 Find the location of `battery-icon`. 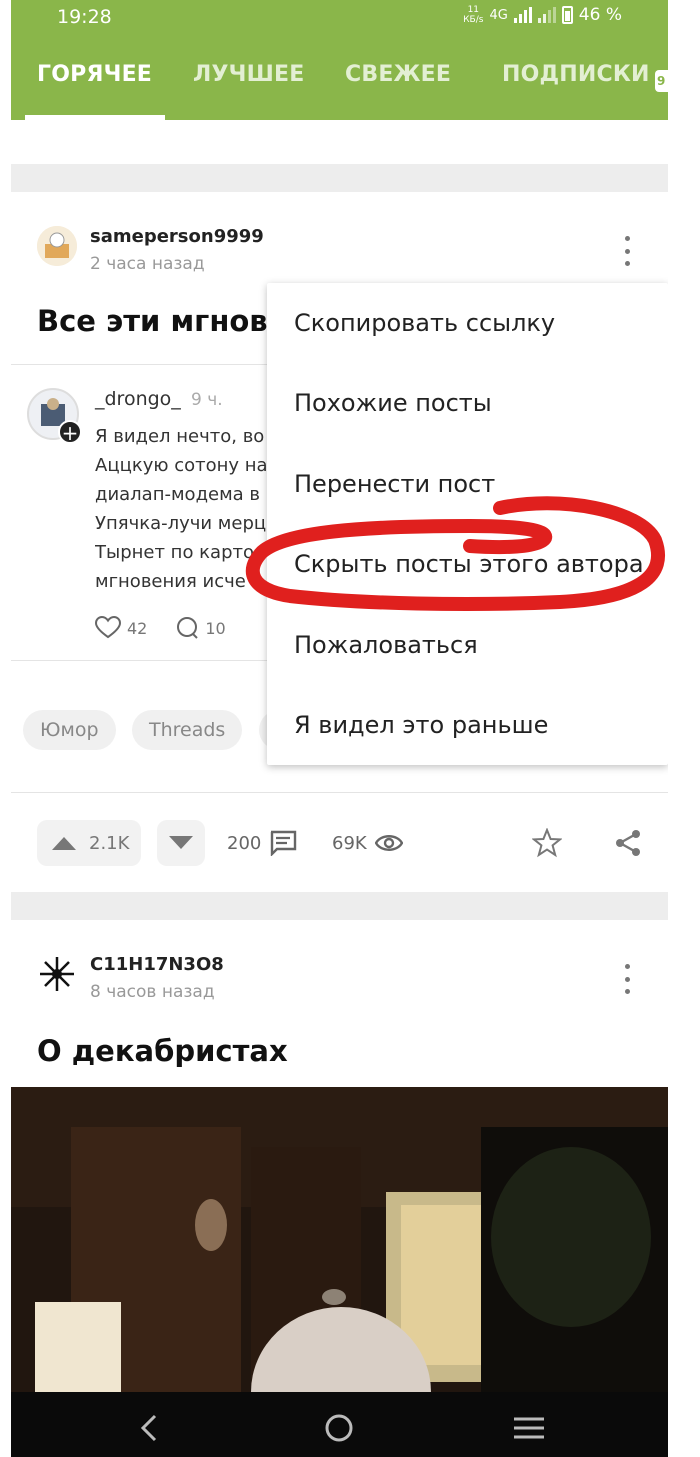

battery-icon is located at coordinates (567, 15).